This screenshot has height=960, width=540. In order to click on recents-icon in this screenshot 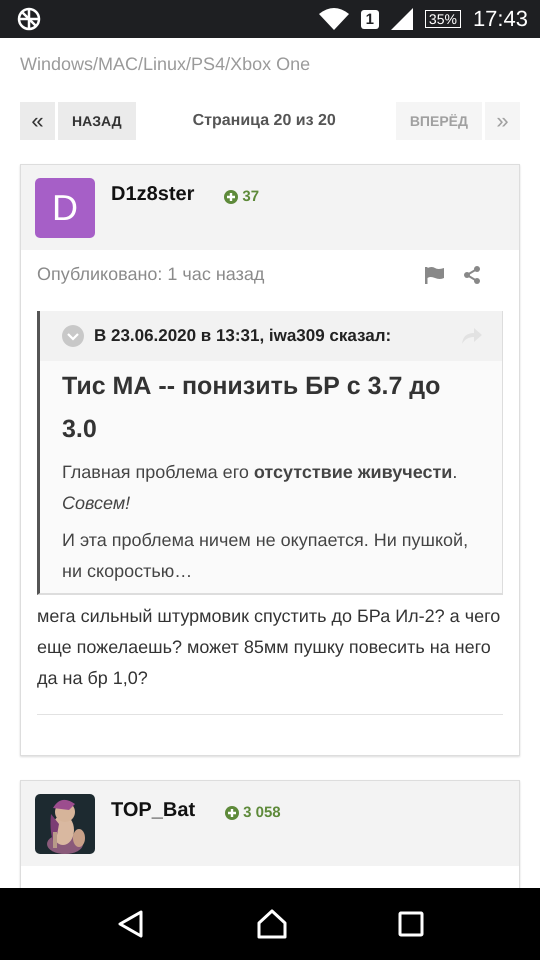, I will do `click(411, 924)`.